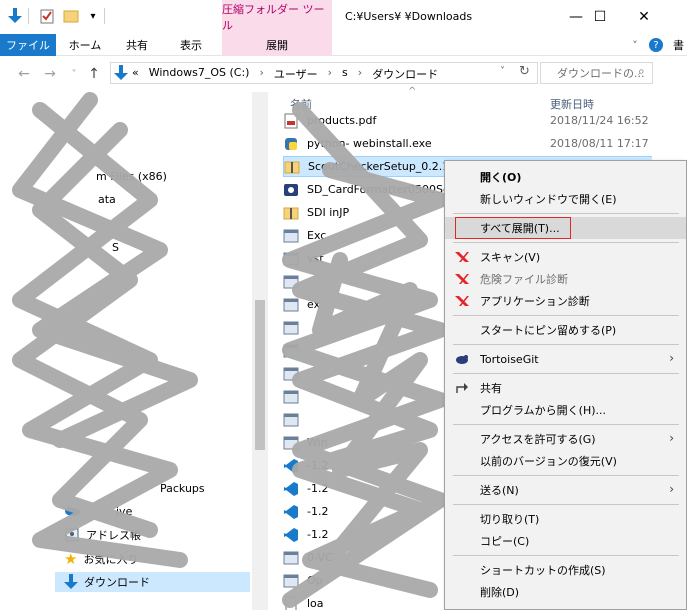 The height and width of the screenshot is (610, 687). Describe the element at coordinates (152, 582) in the screenshot. I see `nav-item-downloads: ダウンロード` at that location.